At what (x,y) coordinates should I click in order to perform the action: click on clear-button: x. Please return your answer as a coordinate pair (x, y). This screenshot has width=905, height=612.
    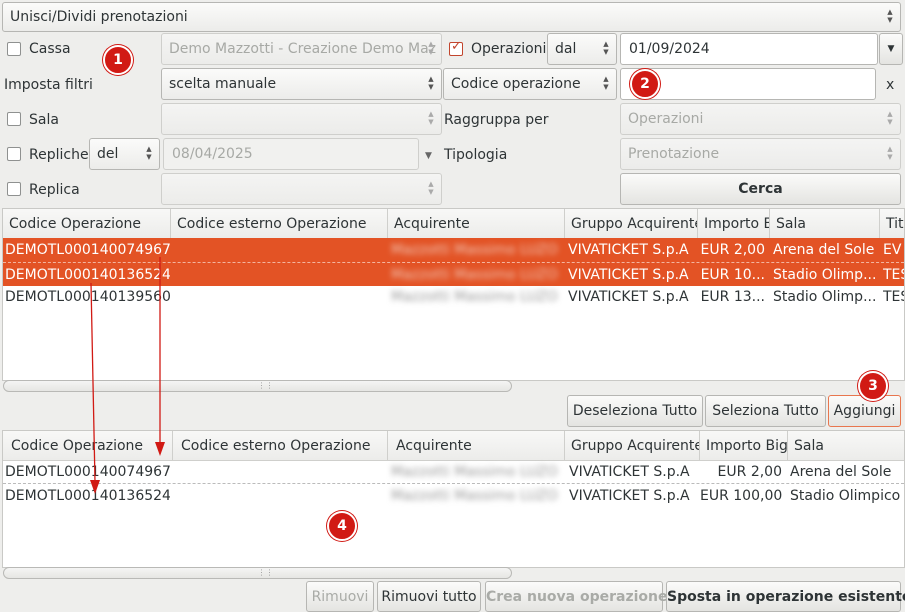
    Looking at the image, I should click on (890, 85).